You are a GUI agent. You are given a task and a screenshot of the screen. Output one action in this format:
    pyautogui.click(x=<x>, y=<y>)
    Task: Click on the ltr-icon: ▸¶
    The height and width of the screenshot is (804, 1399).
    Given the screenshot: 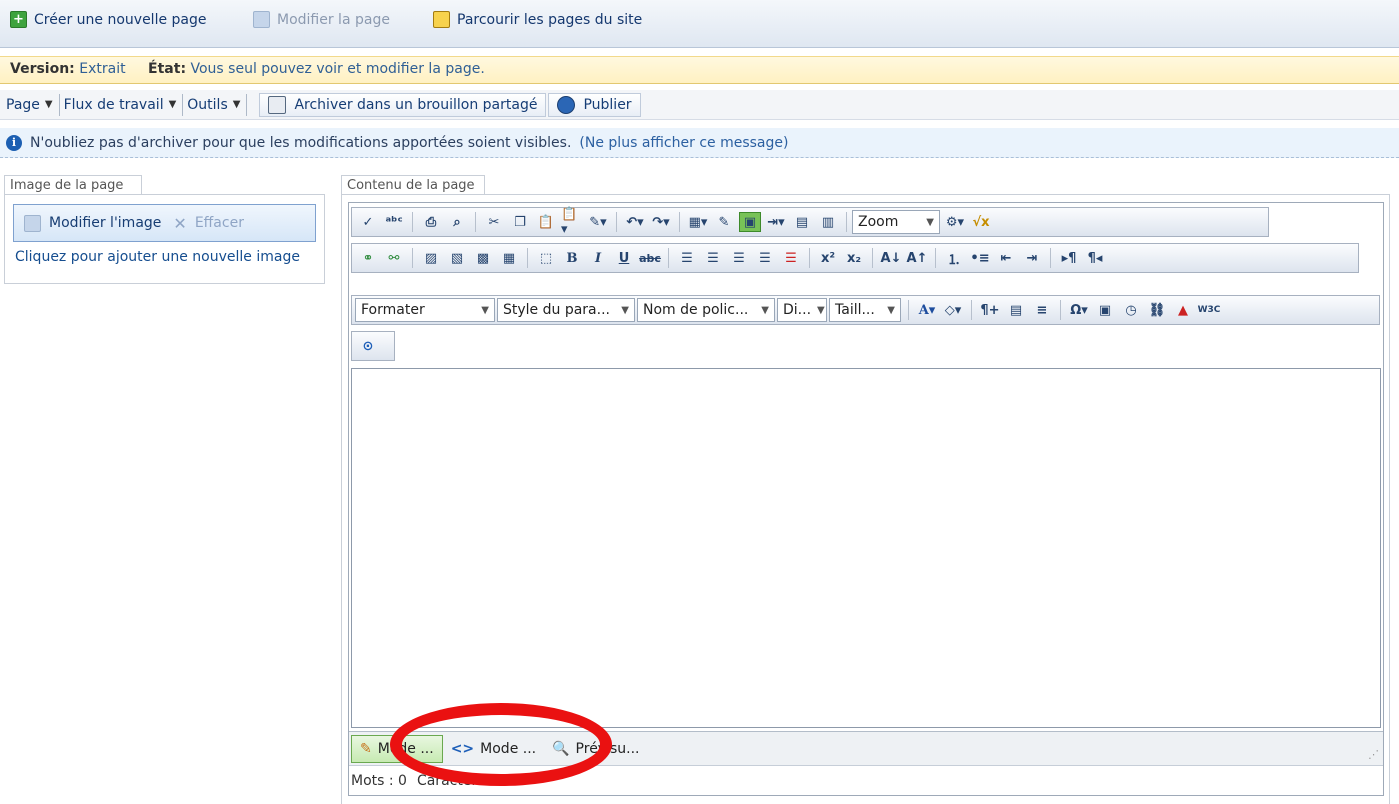 What is the action you would take?
    pyautogui.click(x=1069, y=258)
    